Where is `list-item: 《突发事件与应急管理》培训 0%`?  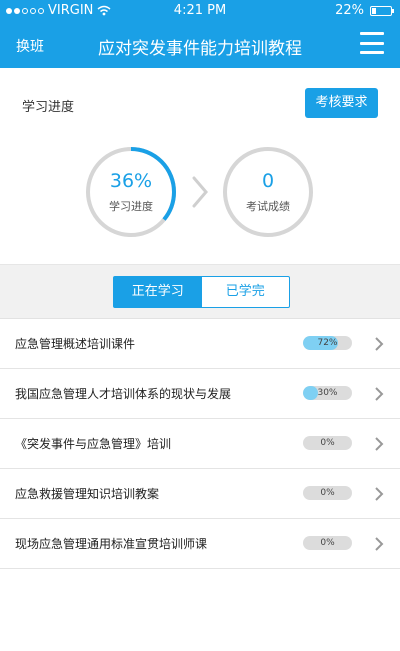 list-item: 《突发事件与应急管理》培训 0% is located at coordinates (200, 444).